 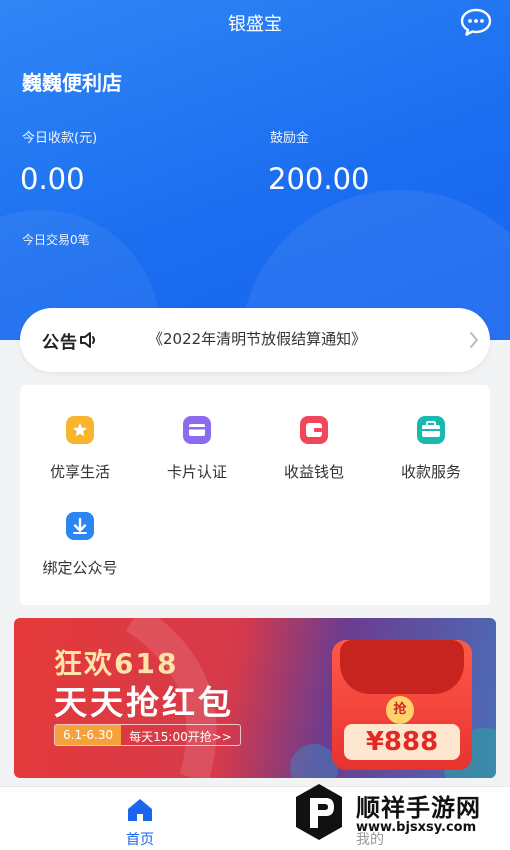 I want to click on app-title: 银盛宝, so click(x=255, y=24).